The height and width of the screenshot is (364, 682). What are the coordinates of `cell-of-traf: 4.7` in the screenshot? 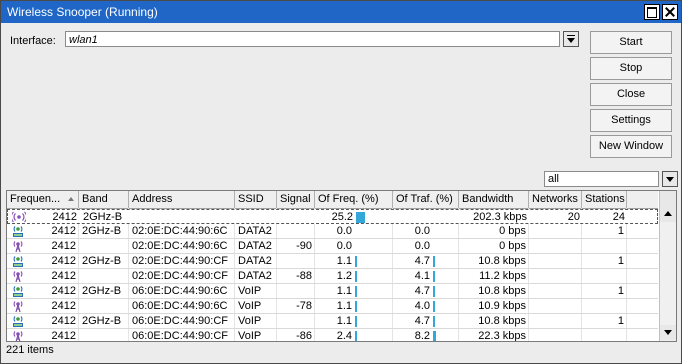 It's located at (422, 291).